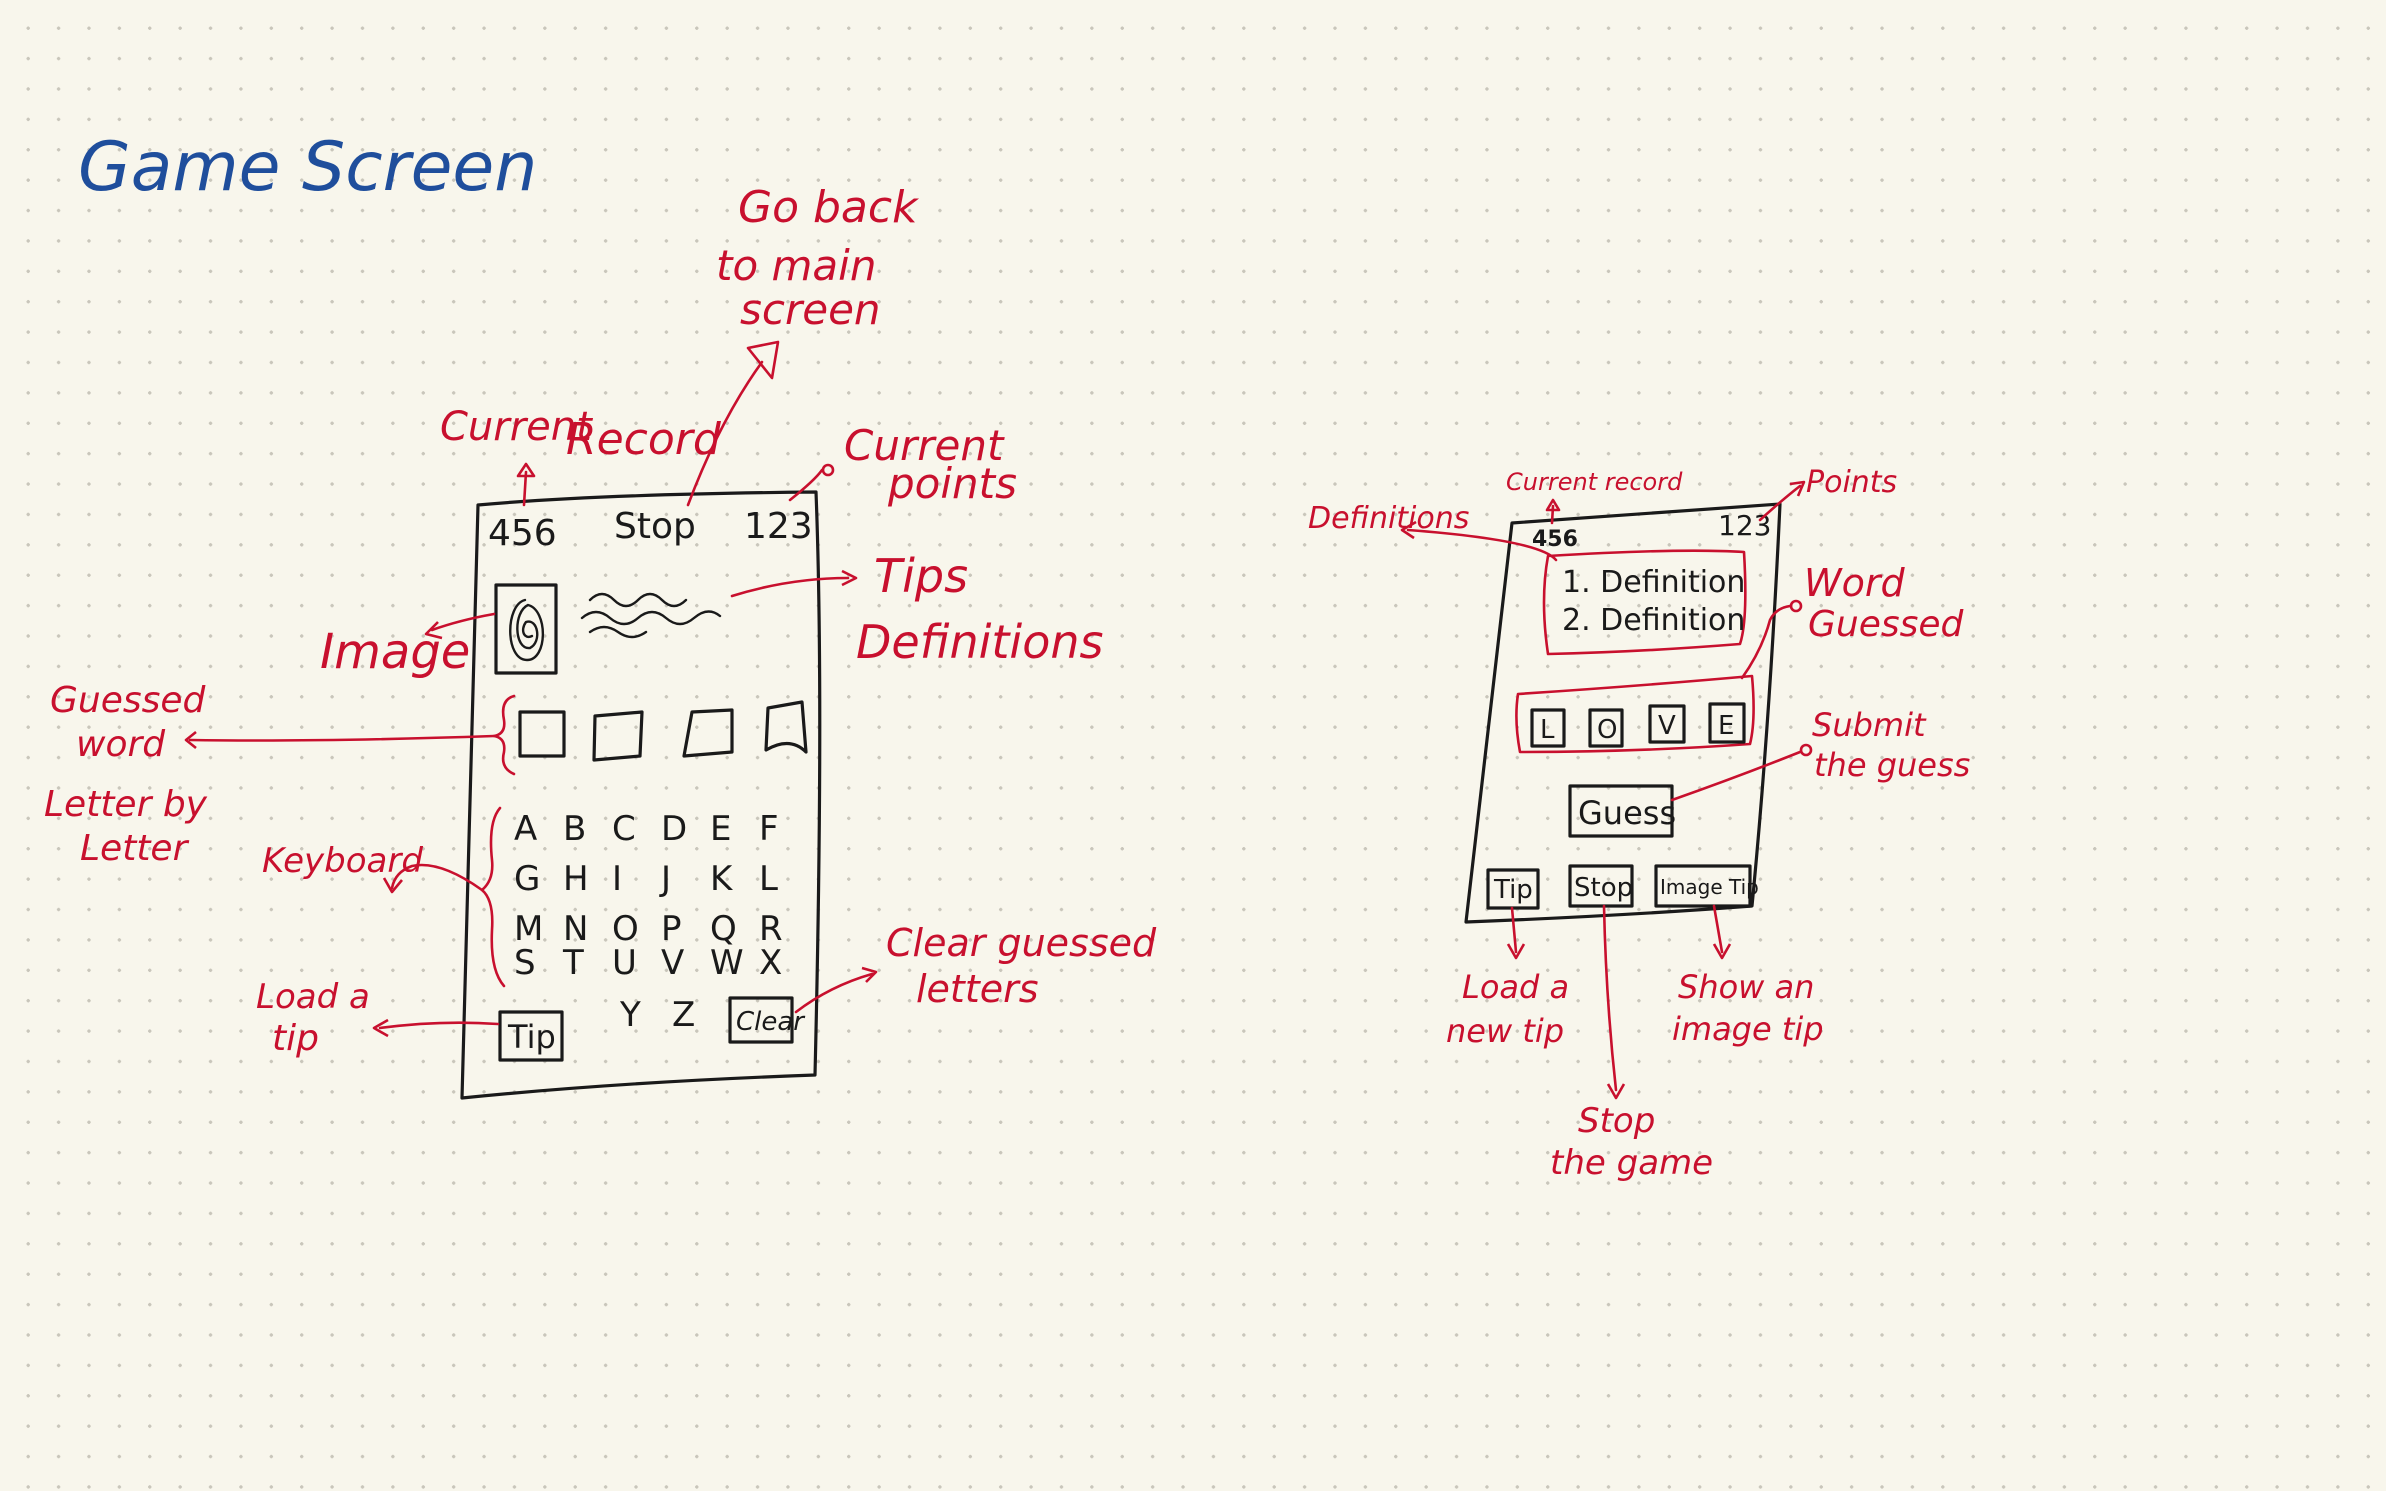  I want to click on image-tip-button-label: Image Tip, so click(1709, 887).